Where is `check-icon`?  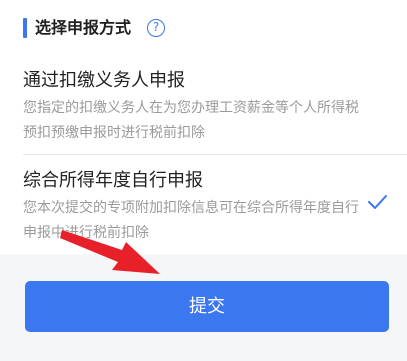
check-icon is located at coordinates (377, 202).